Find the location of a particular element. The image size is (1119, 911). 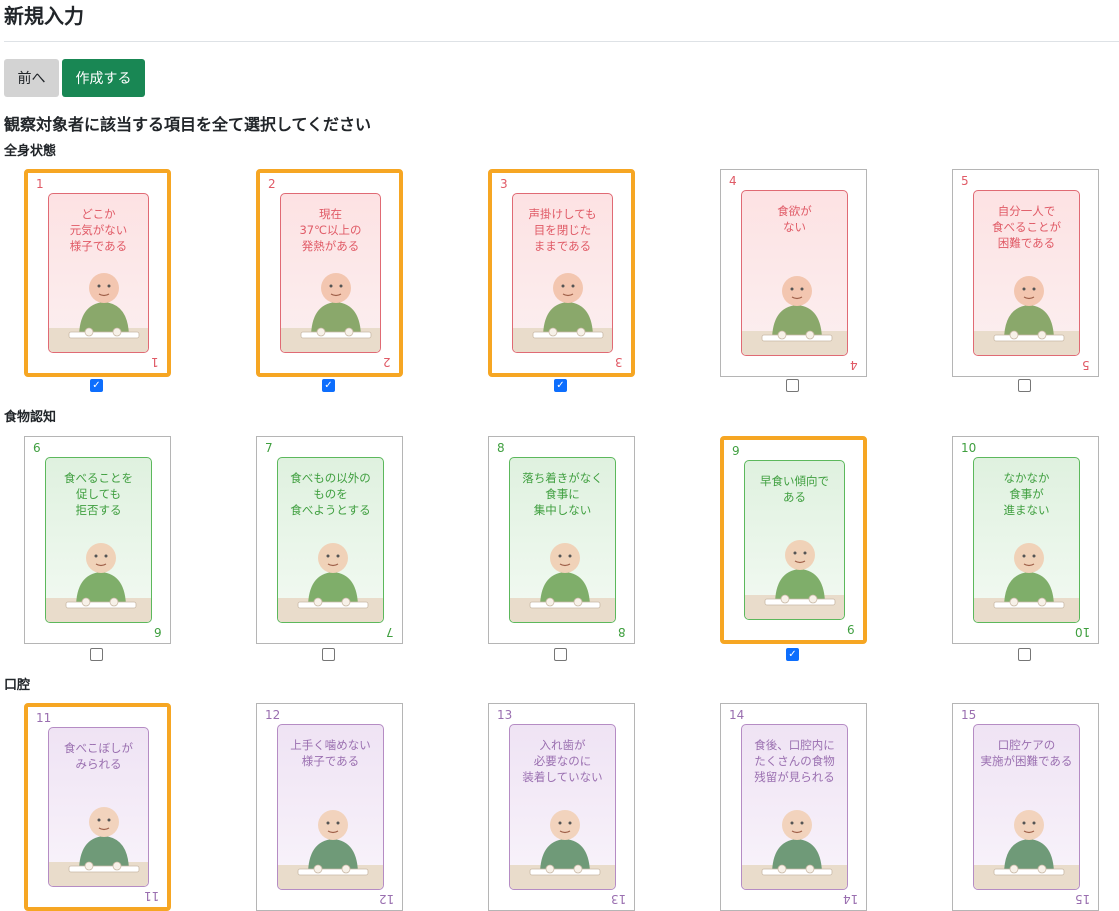

card-2-checkbox: ✓ is located at coordinates (328, 385).